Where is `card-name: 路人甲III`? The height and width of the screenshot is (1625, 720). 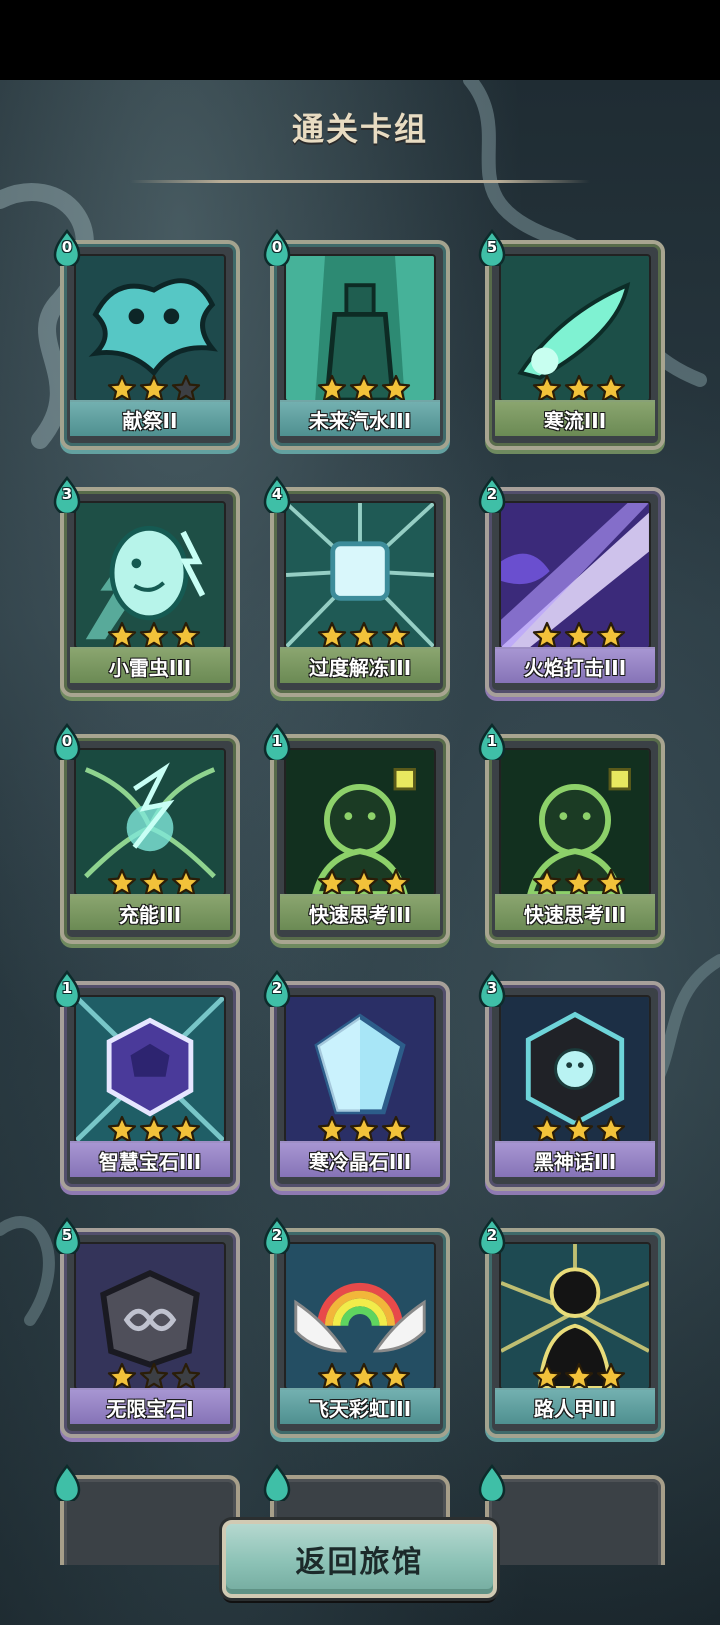
card-name: 路人甲III is located at coordinates (575, 1406).